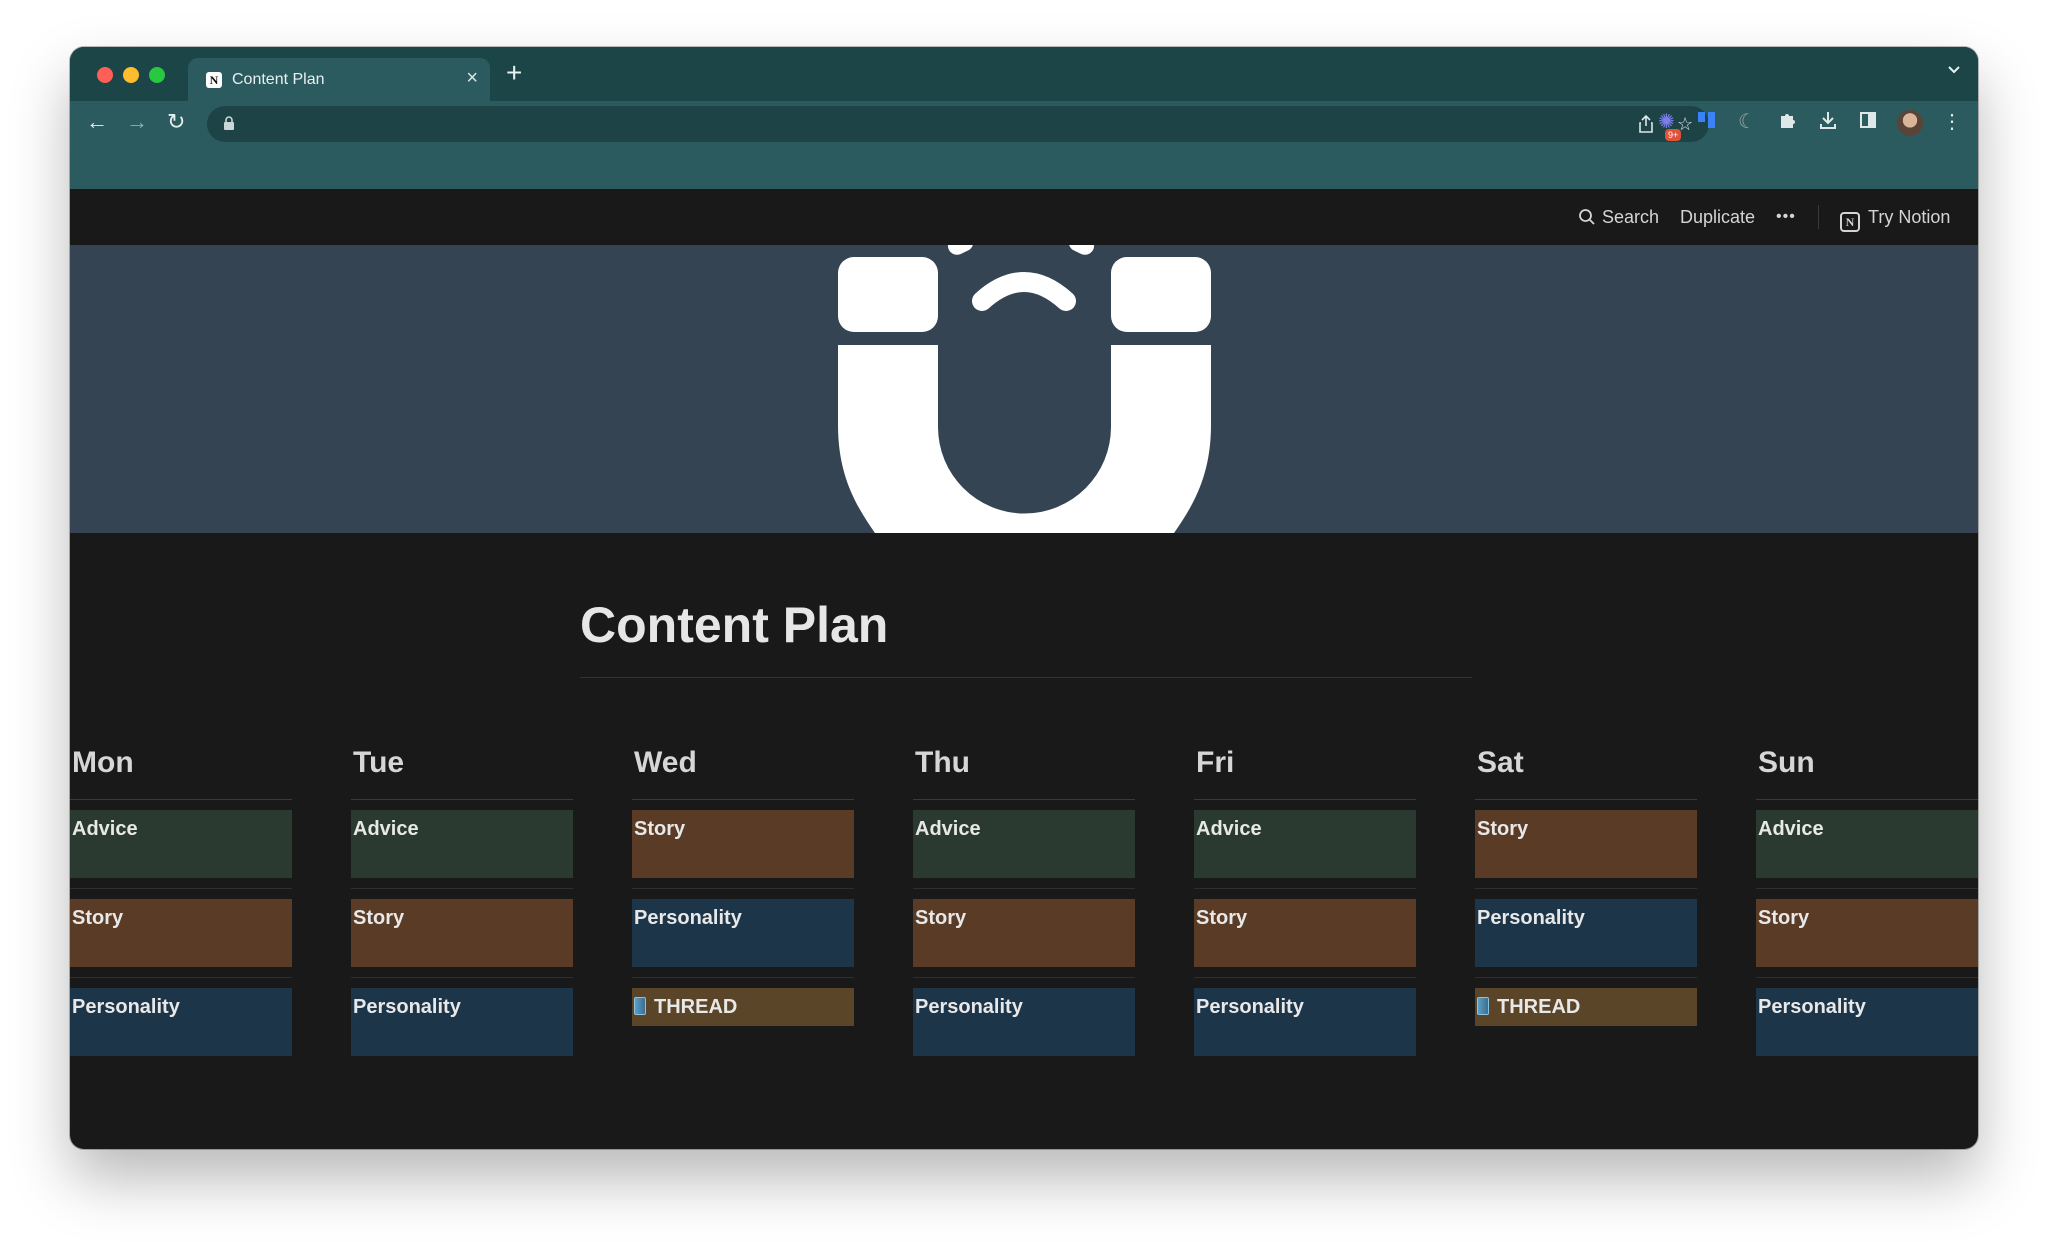 This screenshot has height=1242, width=2048. What do you see at coordinates (1895, 219) in the screenshot?
I see `try-notion-button: N Try Notion` at bounding box center [1895, 219].